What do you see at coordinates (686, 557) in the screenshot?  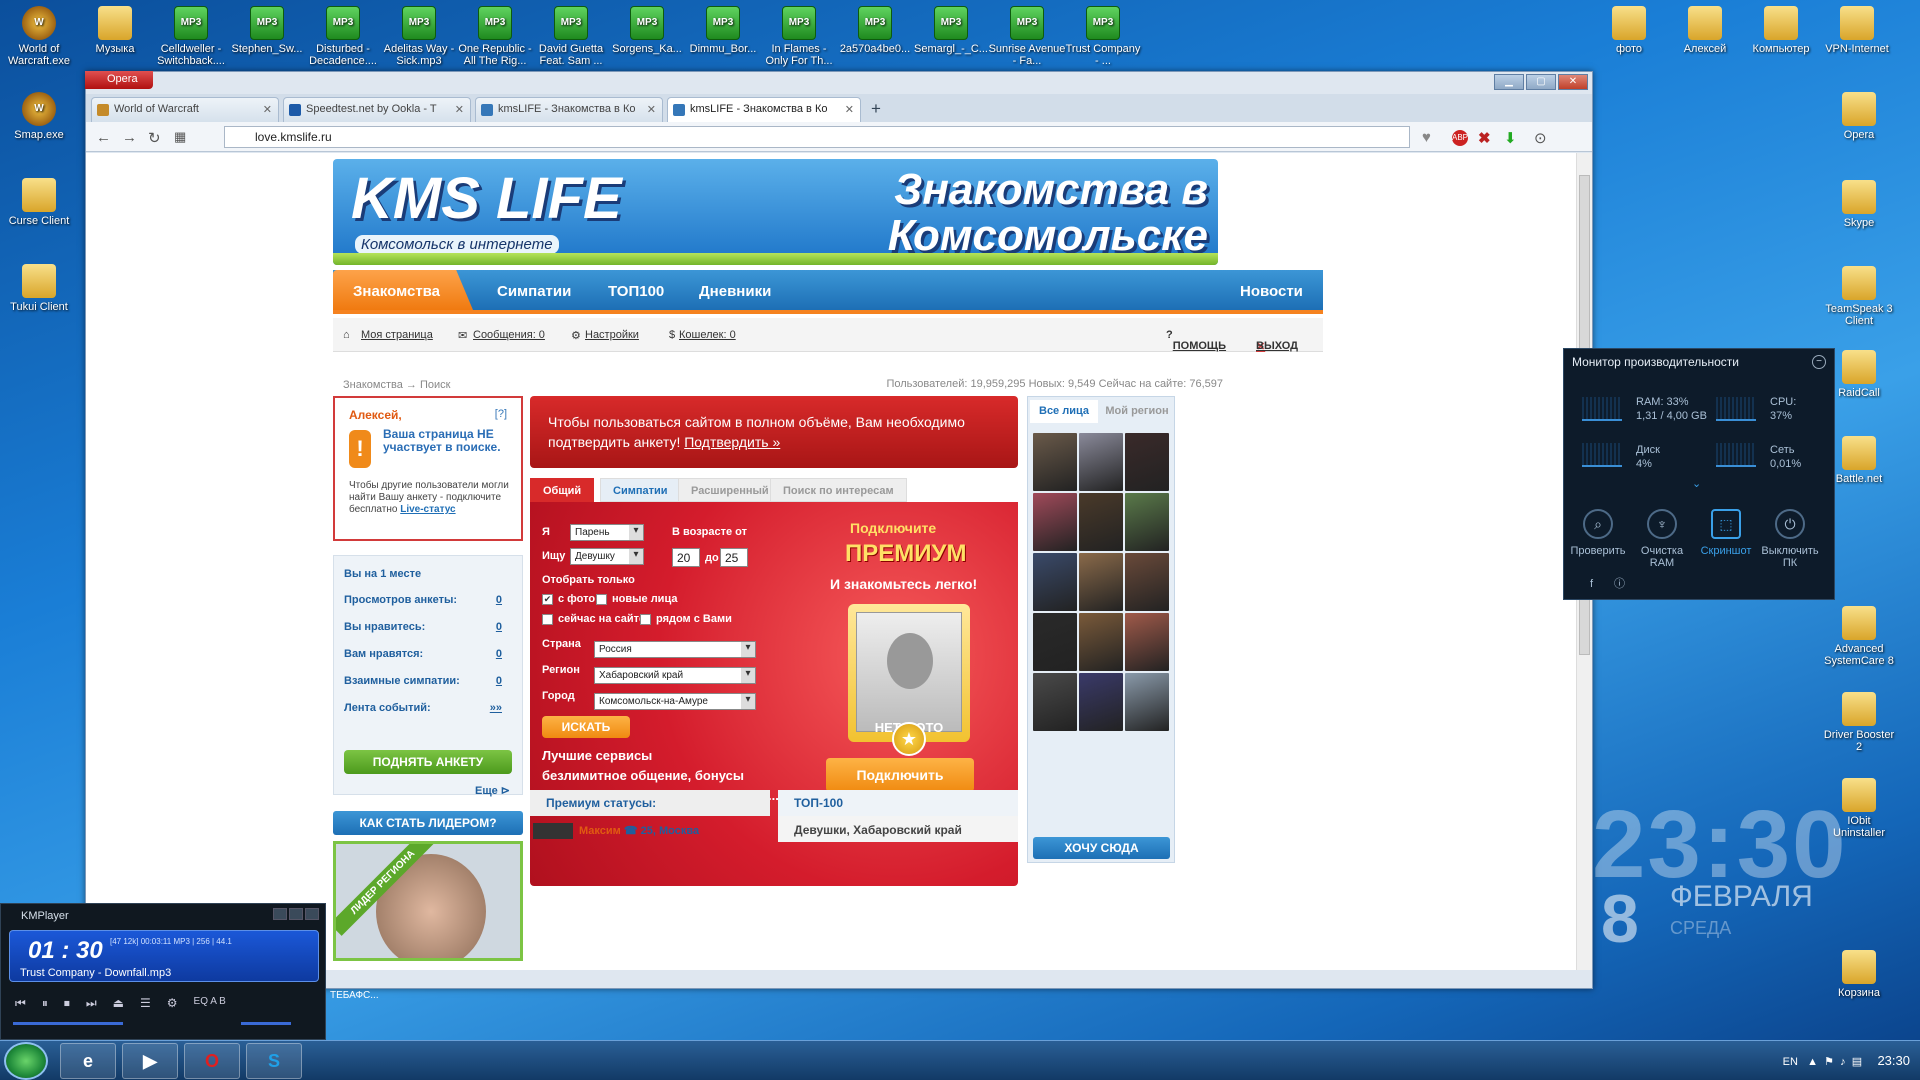 I see `age-from-input: 20` at bounding box center [686, 557].